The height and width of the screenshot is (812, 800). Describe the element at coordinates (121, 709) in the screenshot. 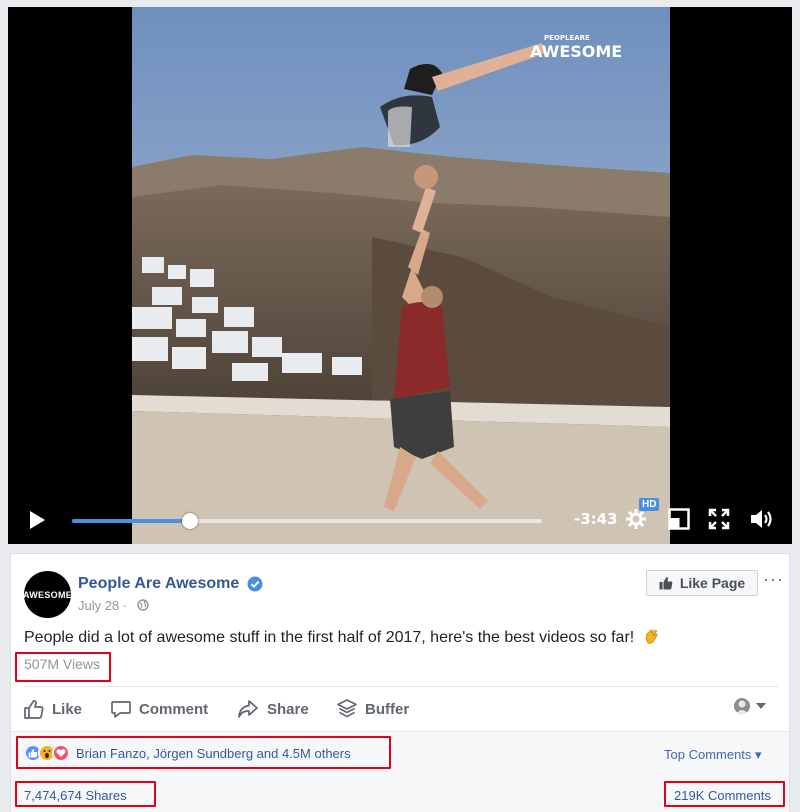

I see `comment-bubble-icon` at that location.